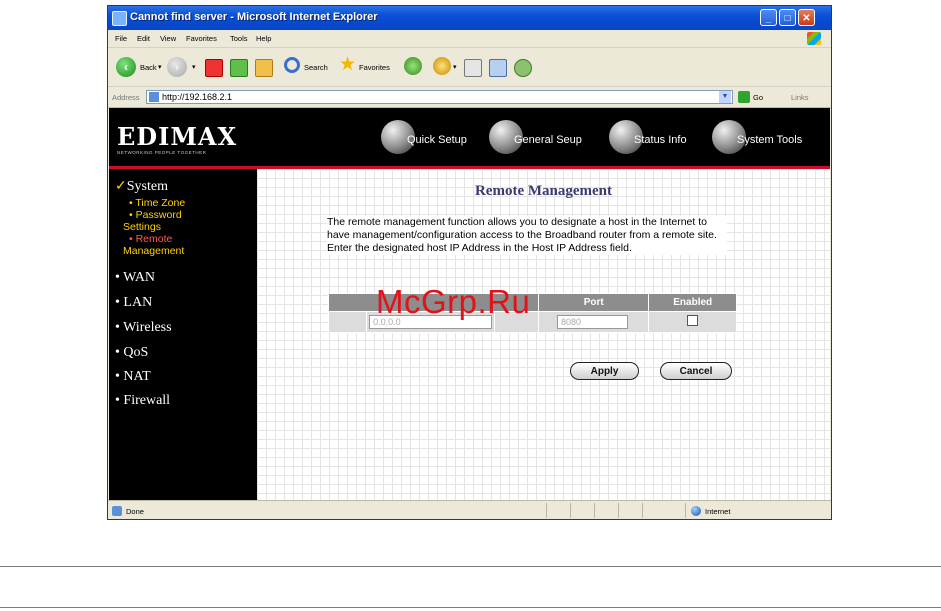 The height and width of the screenshot is (611, 941). What do you see at coordinates (126, 97) in the screenshot?
I see `address-label: Address` at bounding box center [126, 97].